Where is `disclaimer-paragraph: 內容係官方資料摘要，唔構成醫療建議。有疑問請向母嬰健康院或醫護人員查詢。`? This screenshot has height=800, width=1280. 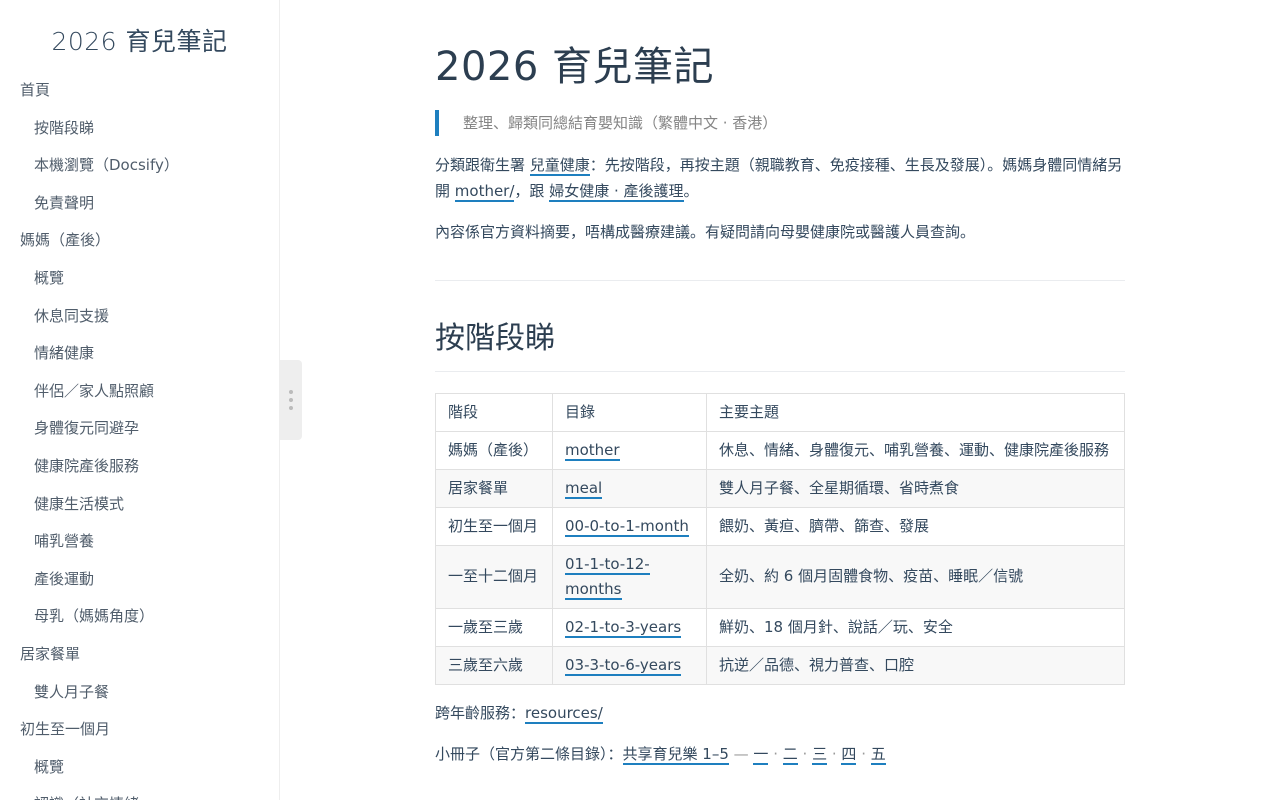 disclaimer-paragraph: 內容係官方資料摘要，唔構成醫療建議。有疑問請向母嬰健康院或醫護人員查詢。 is located at coordinates (705, 232).